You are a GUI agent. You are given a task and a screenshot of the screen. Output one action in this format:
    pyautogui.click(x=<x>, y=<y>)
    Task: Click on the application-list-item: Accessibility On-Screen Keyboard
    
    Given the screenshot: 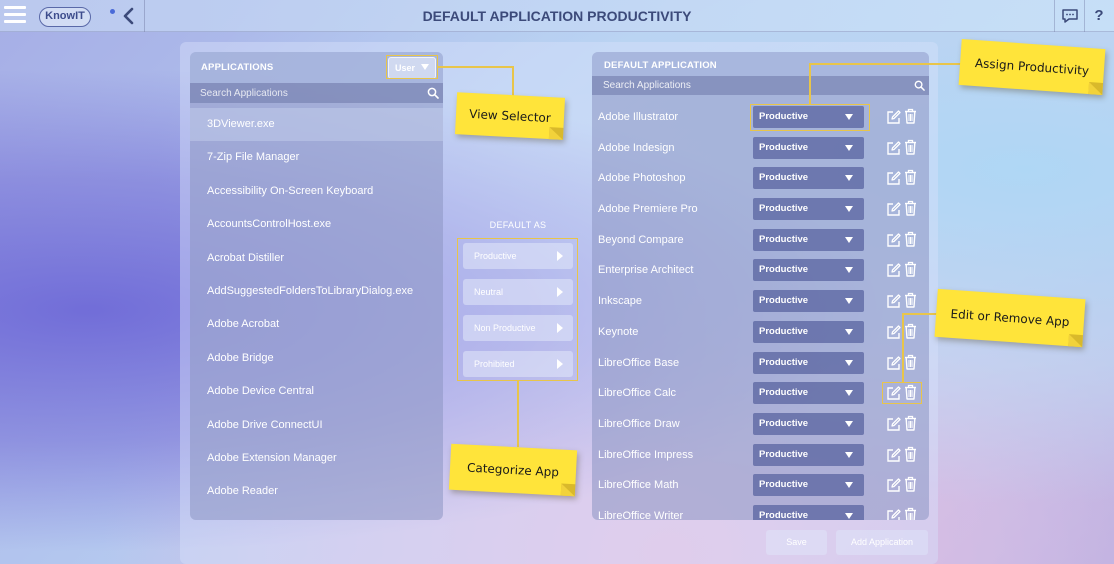 What is the action you would take?
    pyautogui.click(x=316, y=191)
    